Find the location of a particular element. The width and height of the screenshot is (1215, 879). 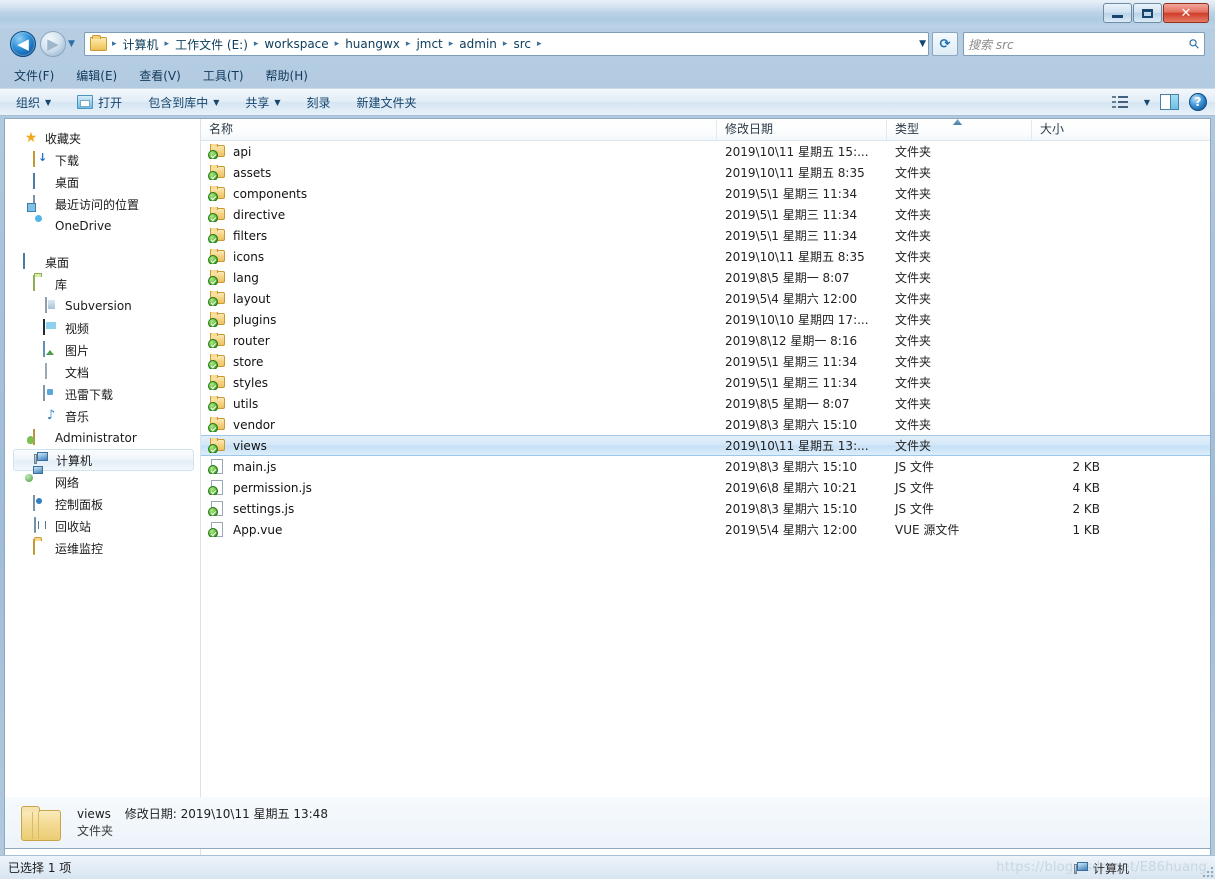

table-row: permission.js 2019\6\8 星期六 10:21 JS 文件 4 KB is located at coordinates (705, 487).